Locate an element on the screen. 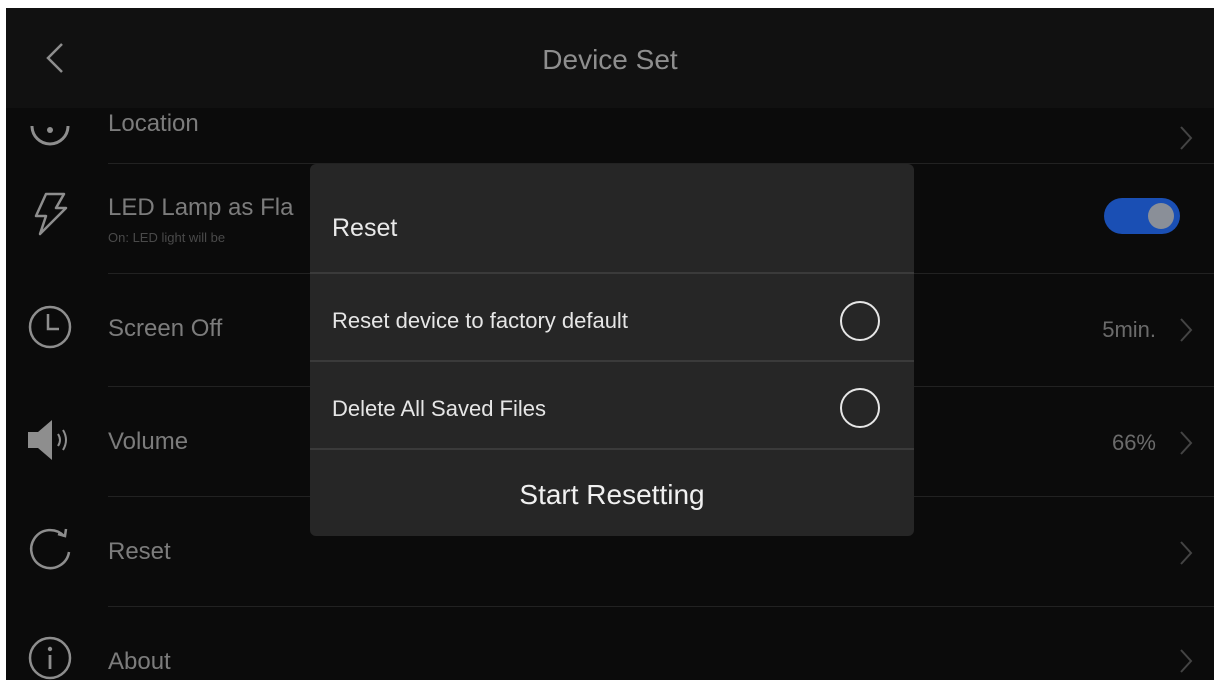 The image size is (1221, 686). settings-item-description: On: LED light will be is located at coordinates (167, 237).